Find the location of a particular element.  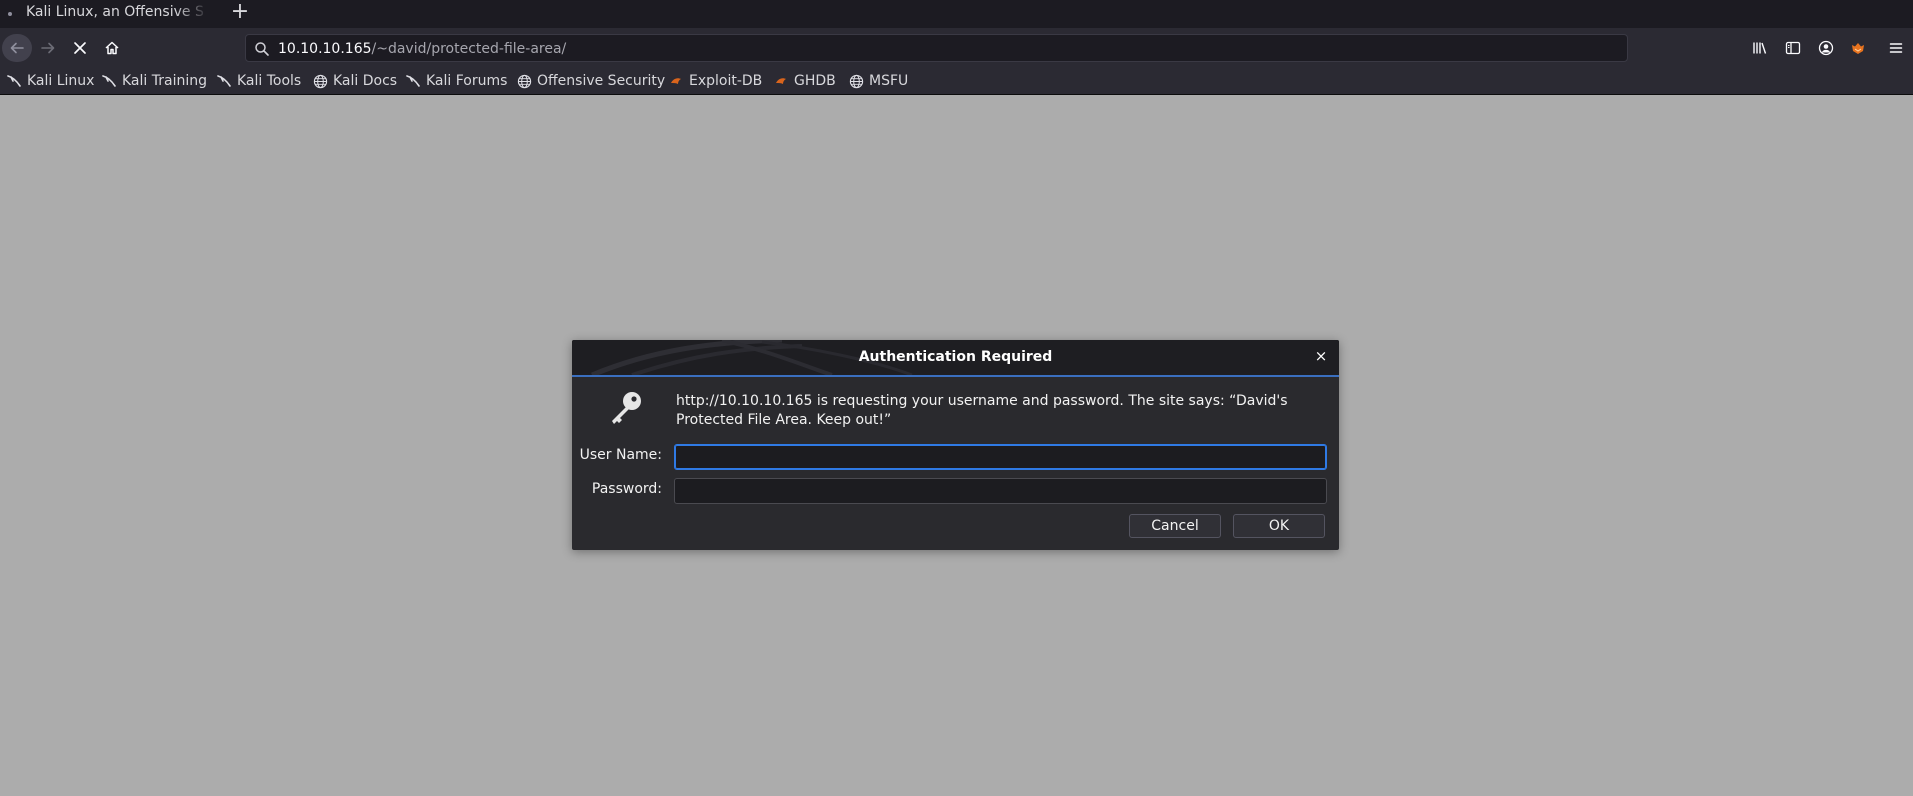

bookmark-kali-training: Kali Training is located at coordinates (154, 81).